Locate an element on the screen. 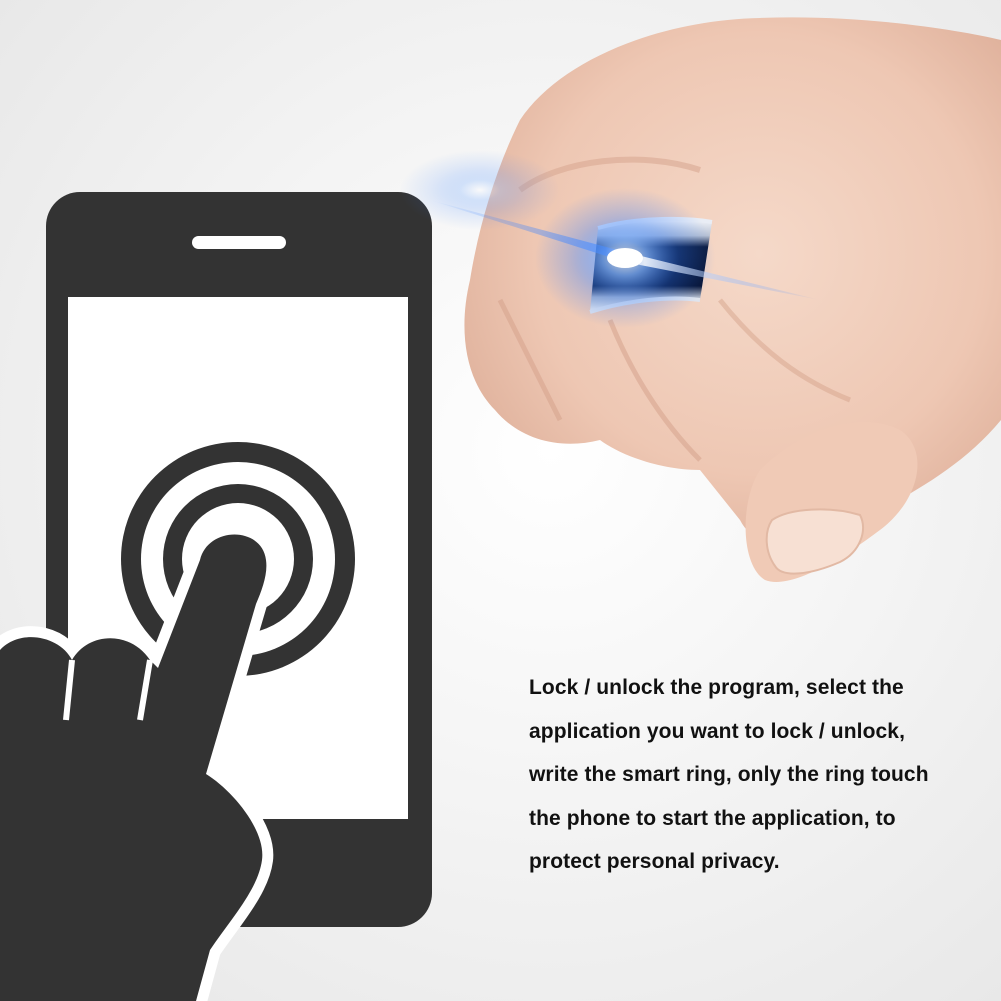 The image size is (1001, 1001). caption-line-2: application you want to lock / unlock, is located at coordinates (717, 731).